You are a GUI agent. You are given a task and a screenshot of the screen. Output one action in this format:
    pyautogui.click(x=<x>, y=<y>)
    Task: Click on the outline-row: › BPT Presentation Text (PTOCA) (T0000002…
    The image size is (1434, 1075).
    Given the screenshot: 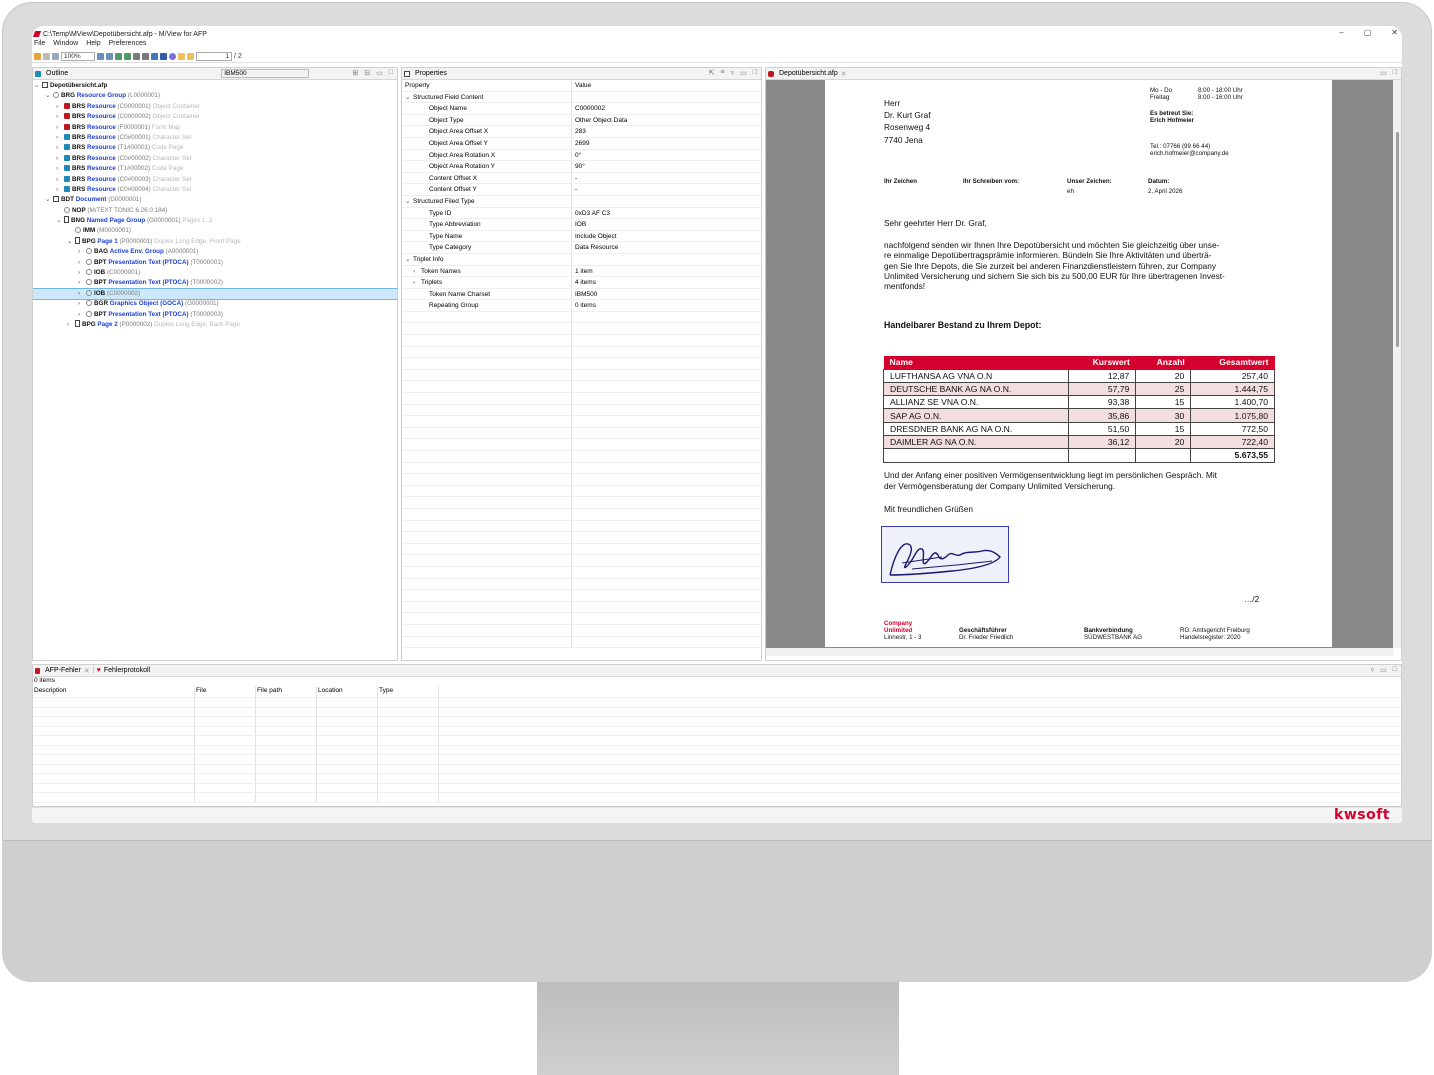 What is the action you would take?
    pyautogui.click(x=215, y=283)
    